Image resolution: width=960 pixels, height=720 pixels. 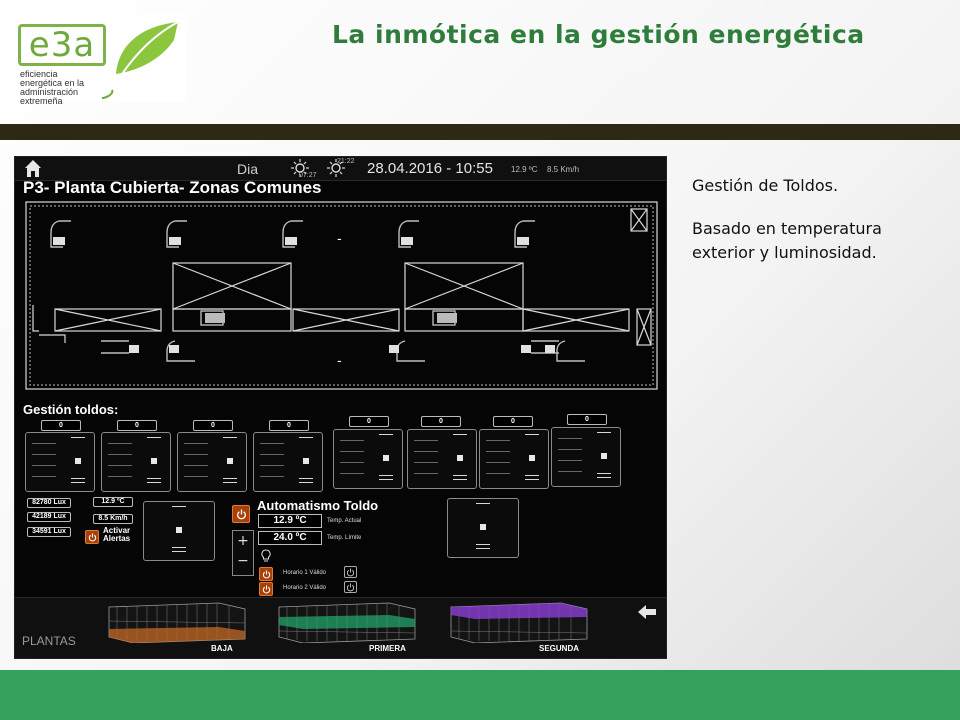 I want to click on schedule-1-toggle, so click(x=350, y=572).